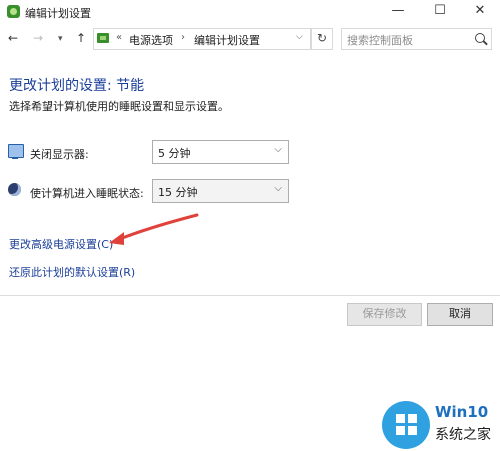 The image size is (500, 451). What do you see at coordinates (460, 314) in the screenshot?
I see `cancel-button: 取消` at bounding box center [460, 314].